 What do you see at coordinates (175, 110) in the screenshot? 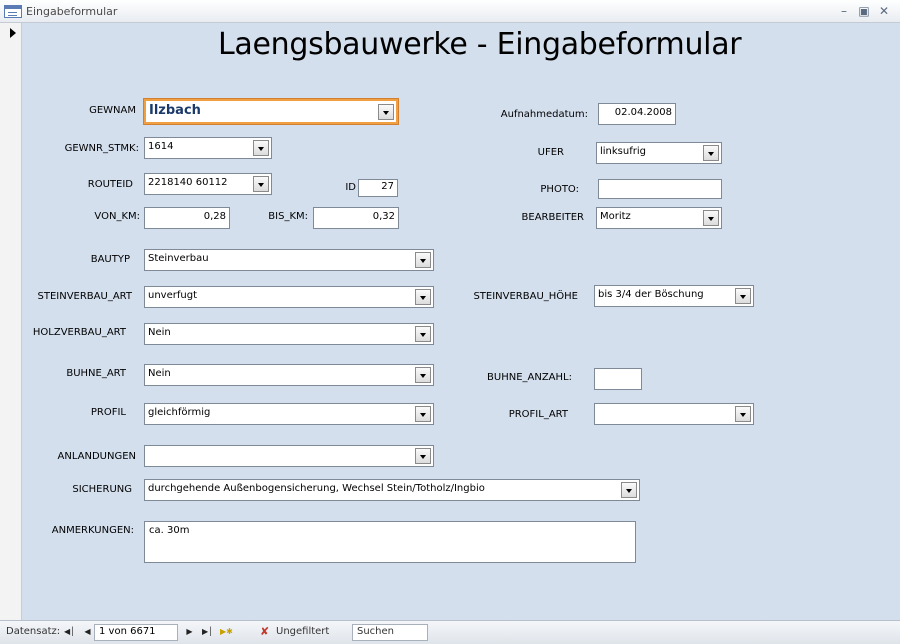
I see `gewnam-value: Ilzbach` at bounding box center [175, 110].